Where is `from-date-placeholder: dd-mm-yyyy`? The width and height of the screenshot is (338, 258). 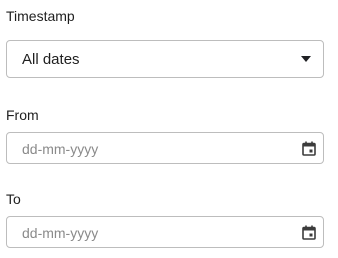 from-date-placeholder: dd-mm-yyyy is located at coordinates (60, 149).